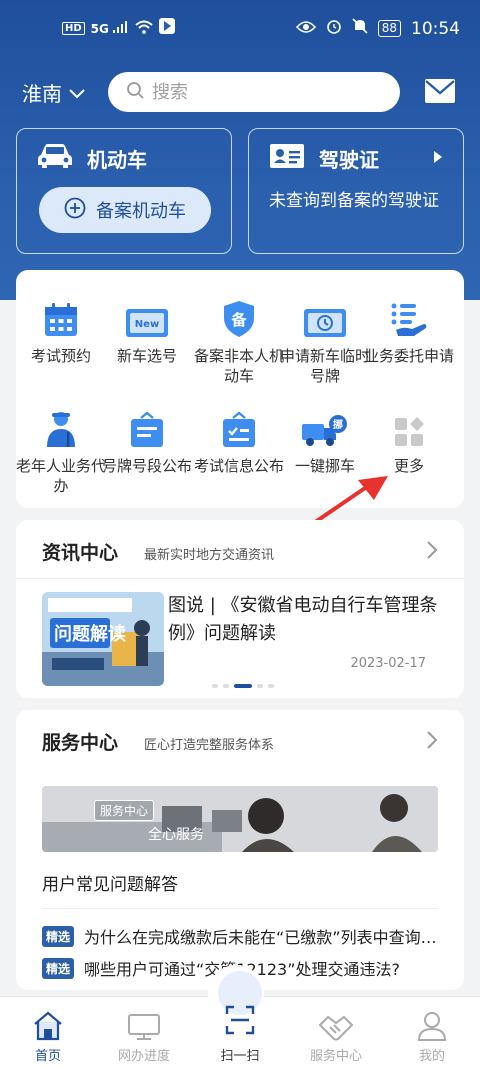 The image size is (480, 1067). I want to click on news-thumbnail: 问题解读, so click(103, 639).